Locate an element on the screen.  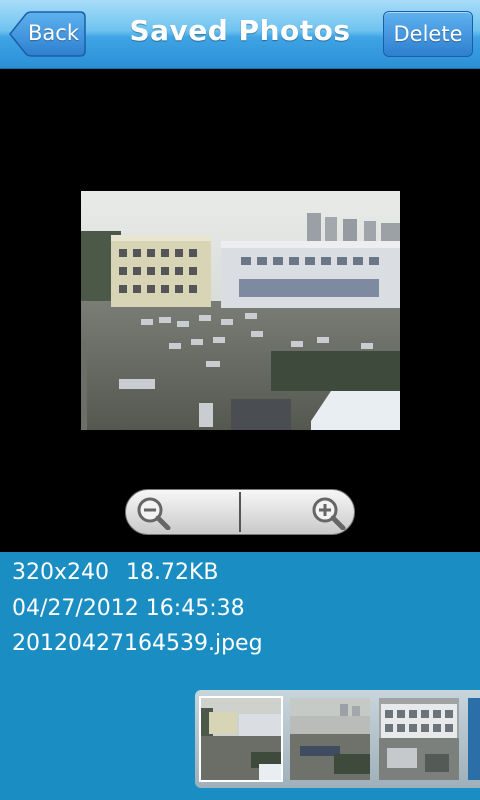
zoom-out-button is located at coordinates (182, 512).